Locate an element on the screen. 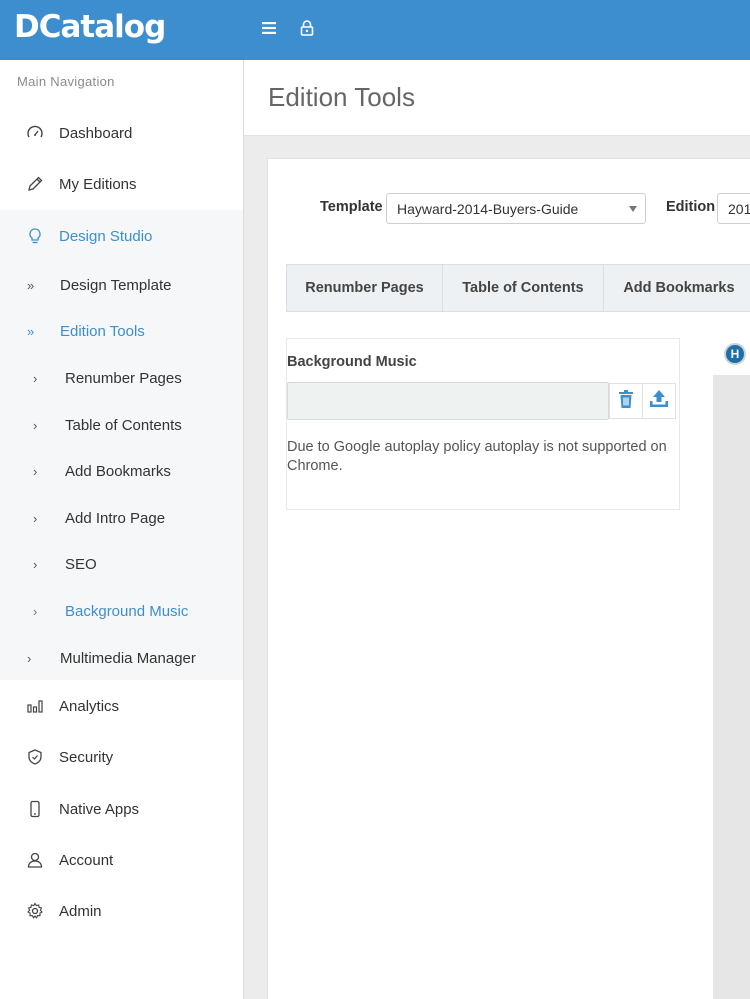 The height and width of the screenshot is (999, 750). subnav-label: Add Intro Page is located at coordinates (115, 518).